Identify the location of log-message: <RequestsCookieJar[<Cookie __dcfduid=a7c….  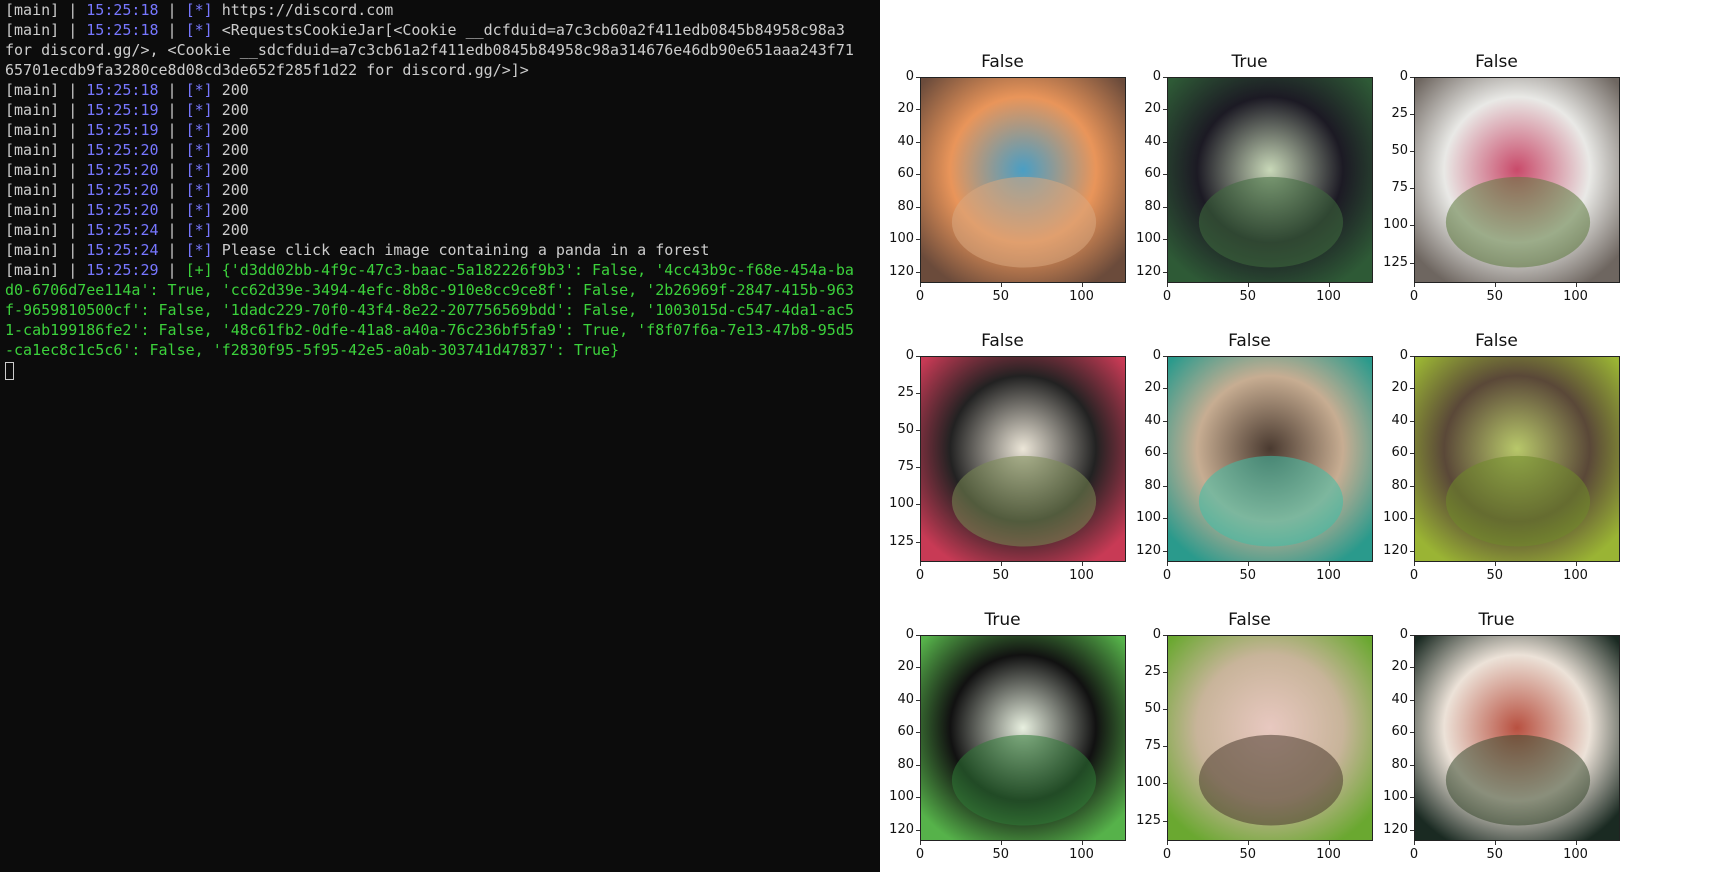
(533, 30).